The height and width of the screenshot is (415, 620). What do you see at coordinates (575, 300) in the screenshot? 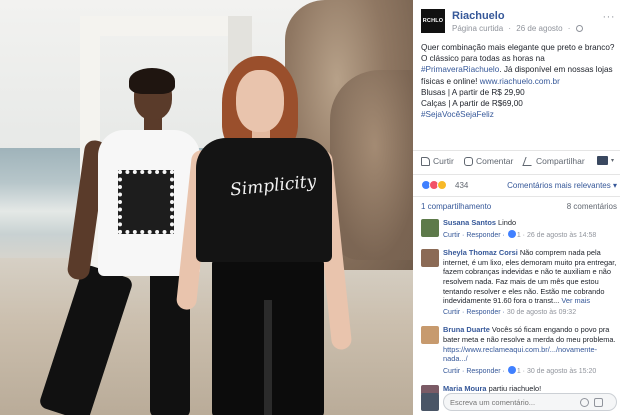
I see `see-more-link: Ver mais` at bounding box center [575, 300].